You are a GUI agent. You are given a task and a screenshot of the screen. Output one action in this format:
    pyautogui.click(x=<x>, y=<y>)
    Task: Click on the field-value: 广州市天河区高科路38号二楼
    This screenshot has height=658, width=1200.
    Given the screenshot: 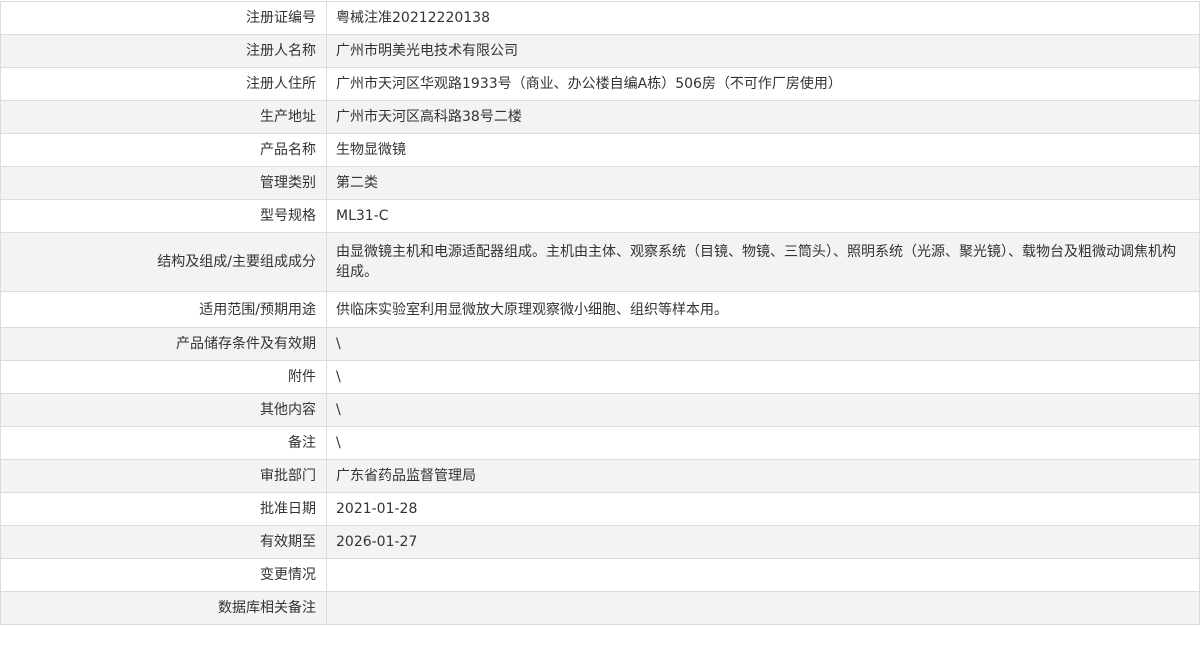 What is the action you would take?
    pyautogui.click(x=763, y=117)
    